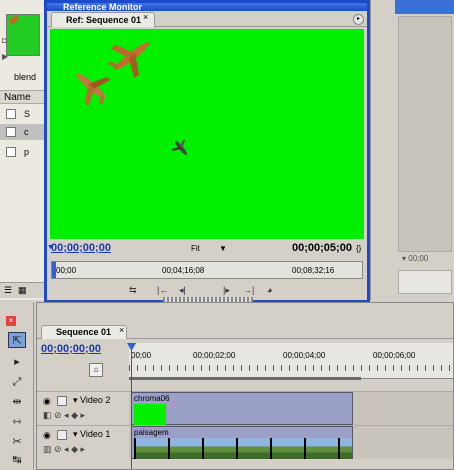 The image size is (454, 470). I want to click on rate-stretch-tool-icon: ⇿, so click(17, 422).